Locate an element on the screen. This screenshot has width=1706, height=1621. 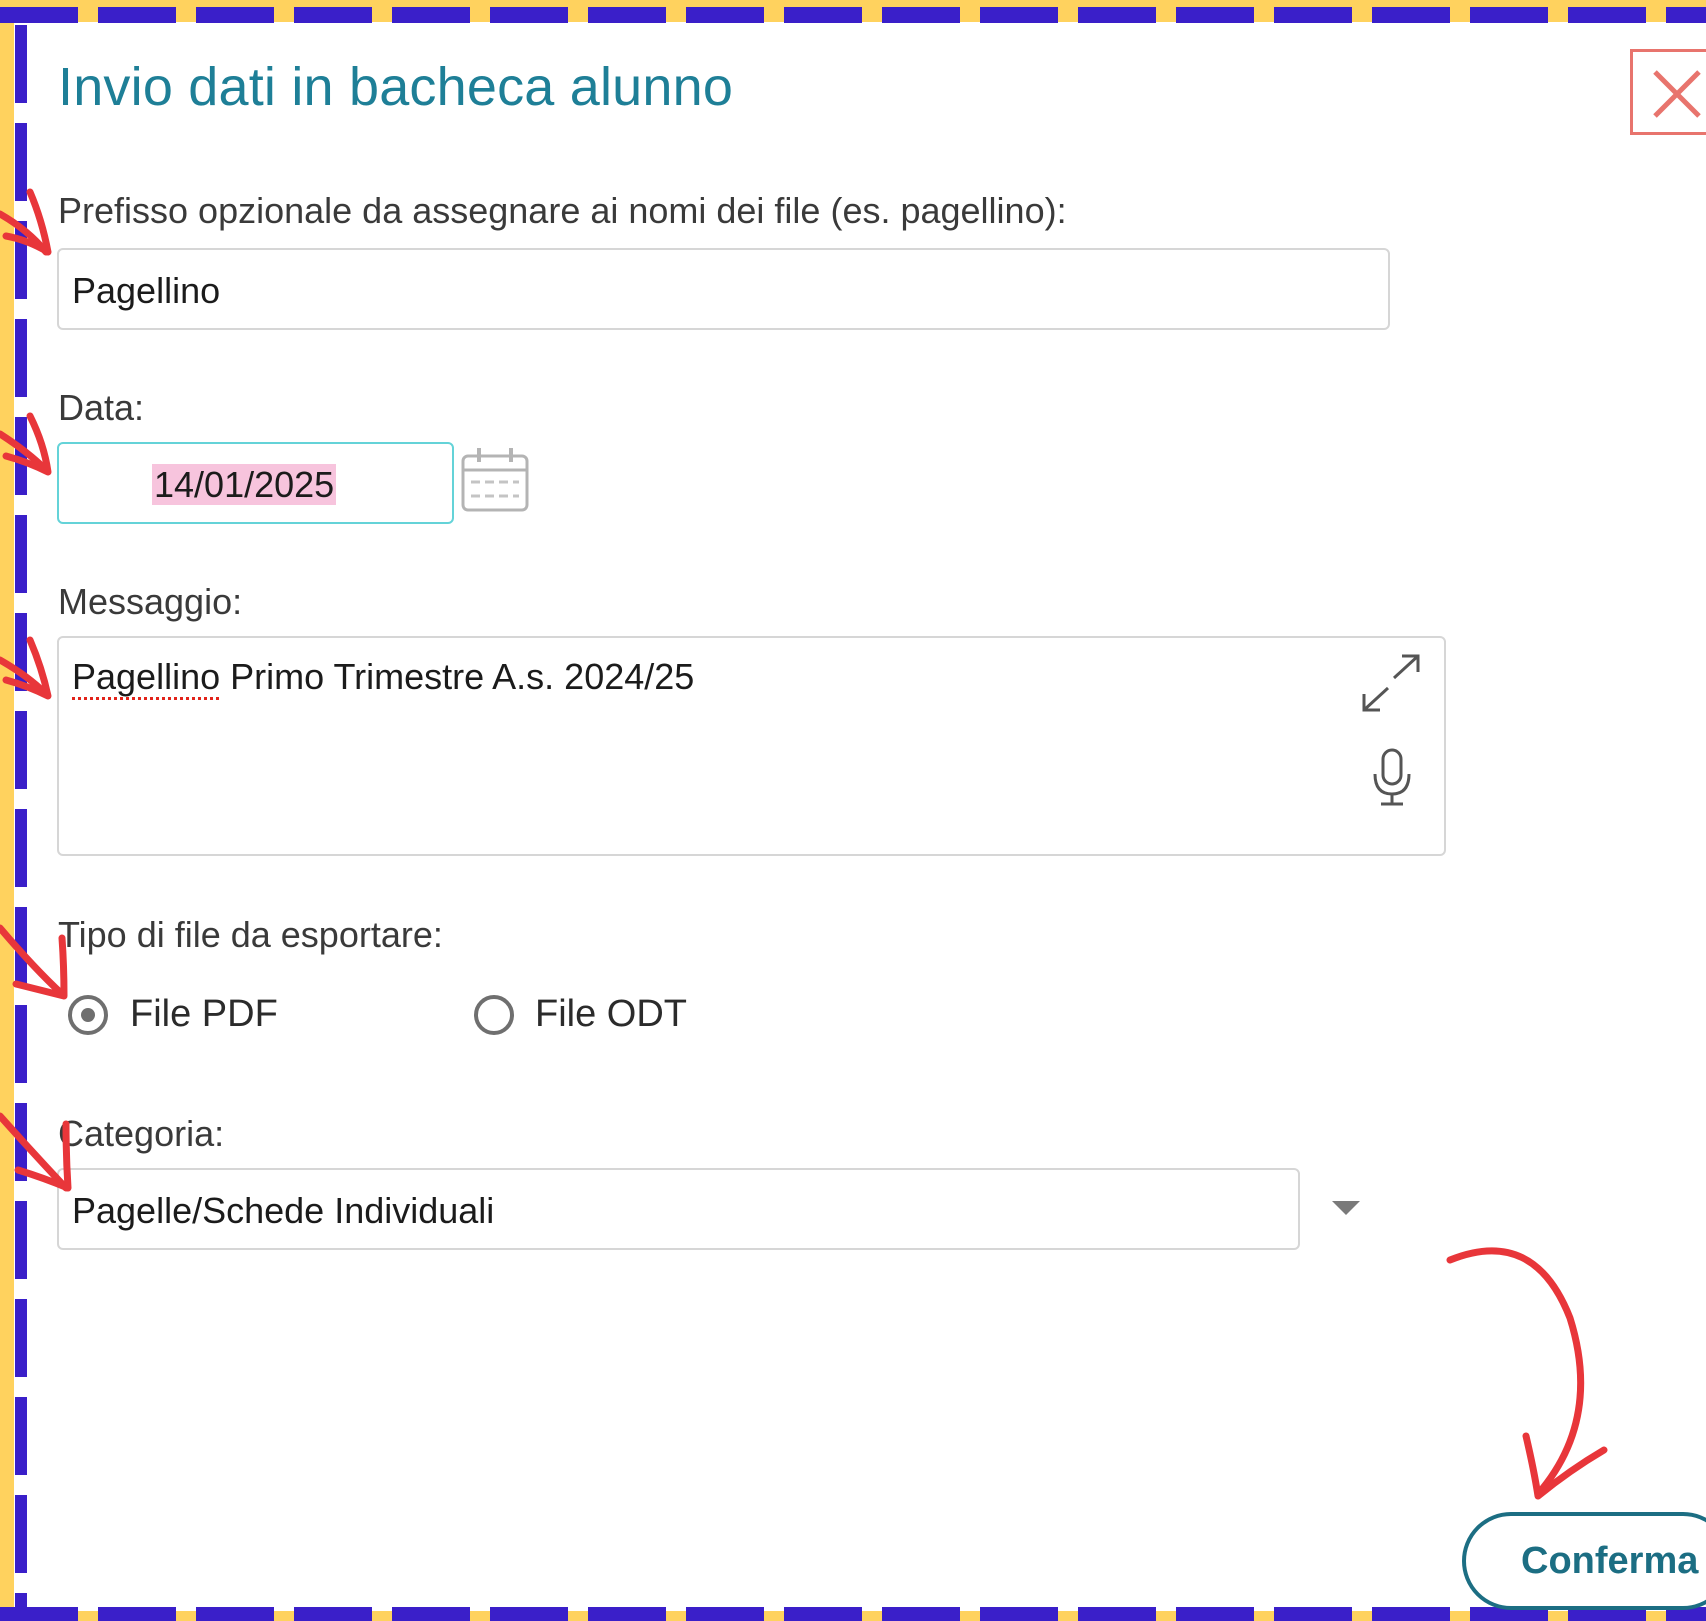
expand-icon is located at coordinates (1392, 683).